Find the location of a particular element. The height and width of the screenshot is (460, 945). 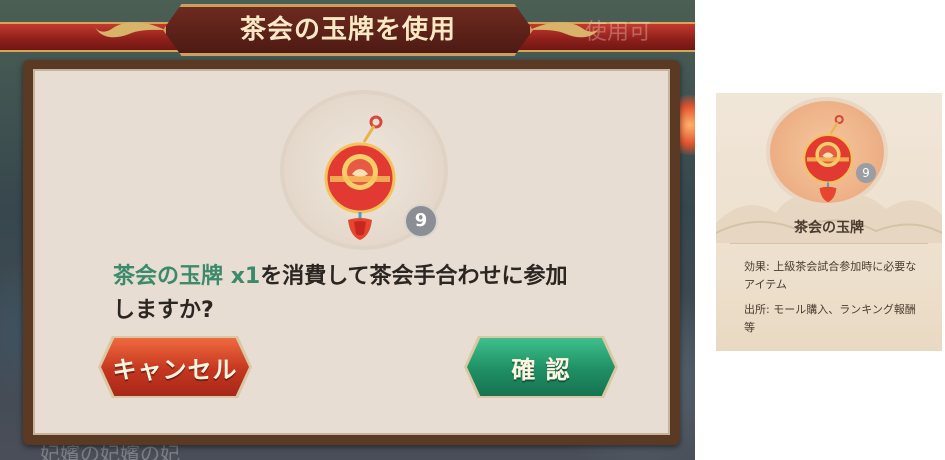

confirm-button: 確 認 is located at coordinates (541, 367).